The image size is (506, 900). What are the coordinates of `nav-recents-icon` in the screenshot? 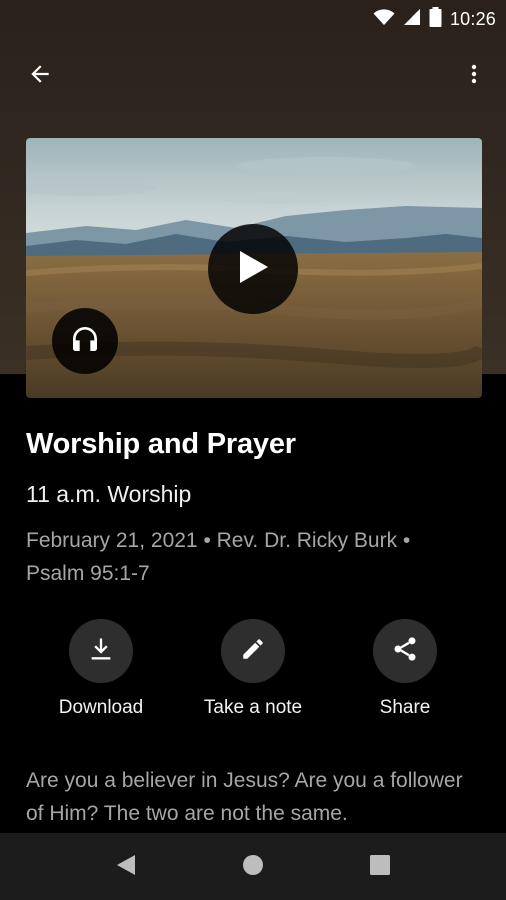 It's located at (380, 867).